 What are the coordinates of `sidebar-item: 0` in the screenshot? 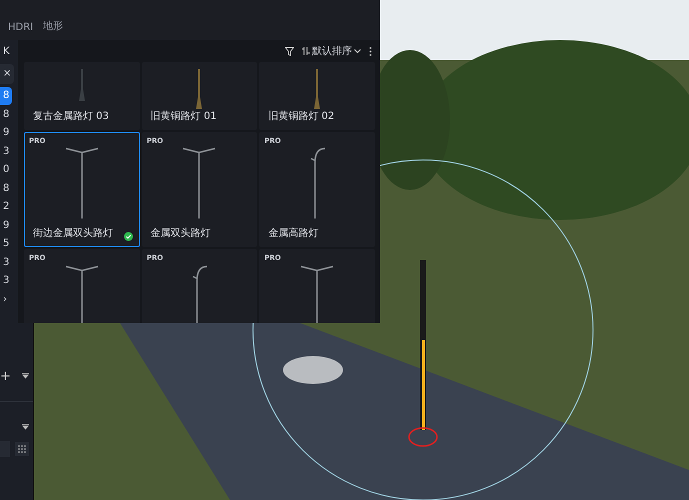 It's located at (6, 169).